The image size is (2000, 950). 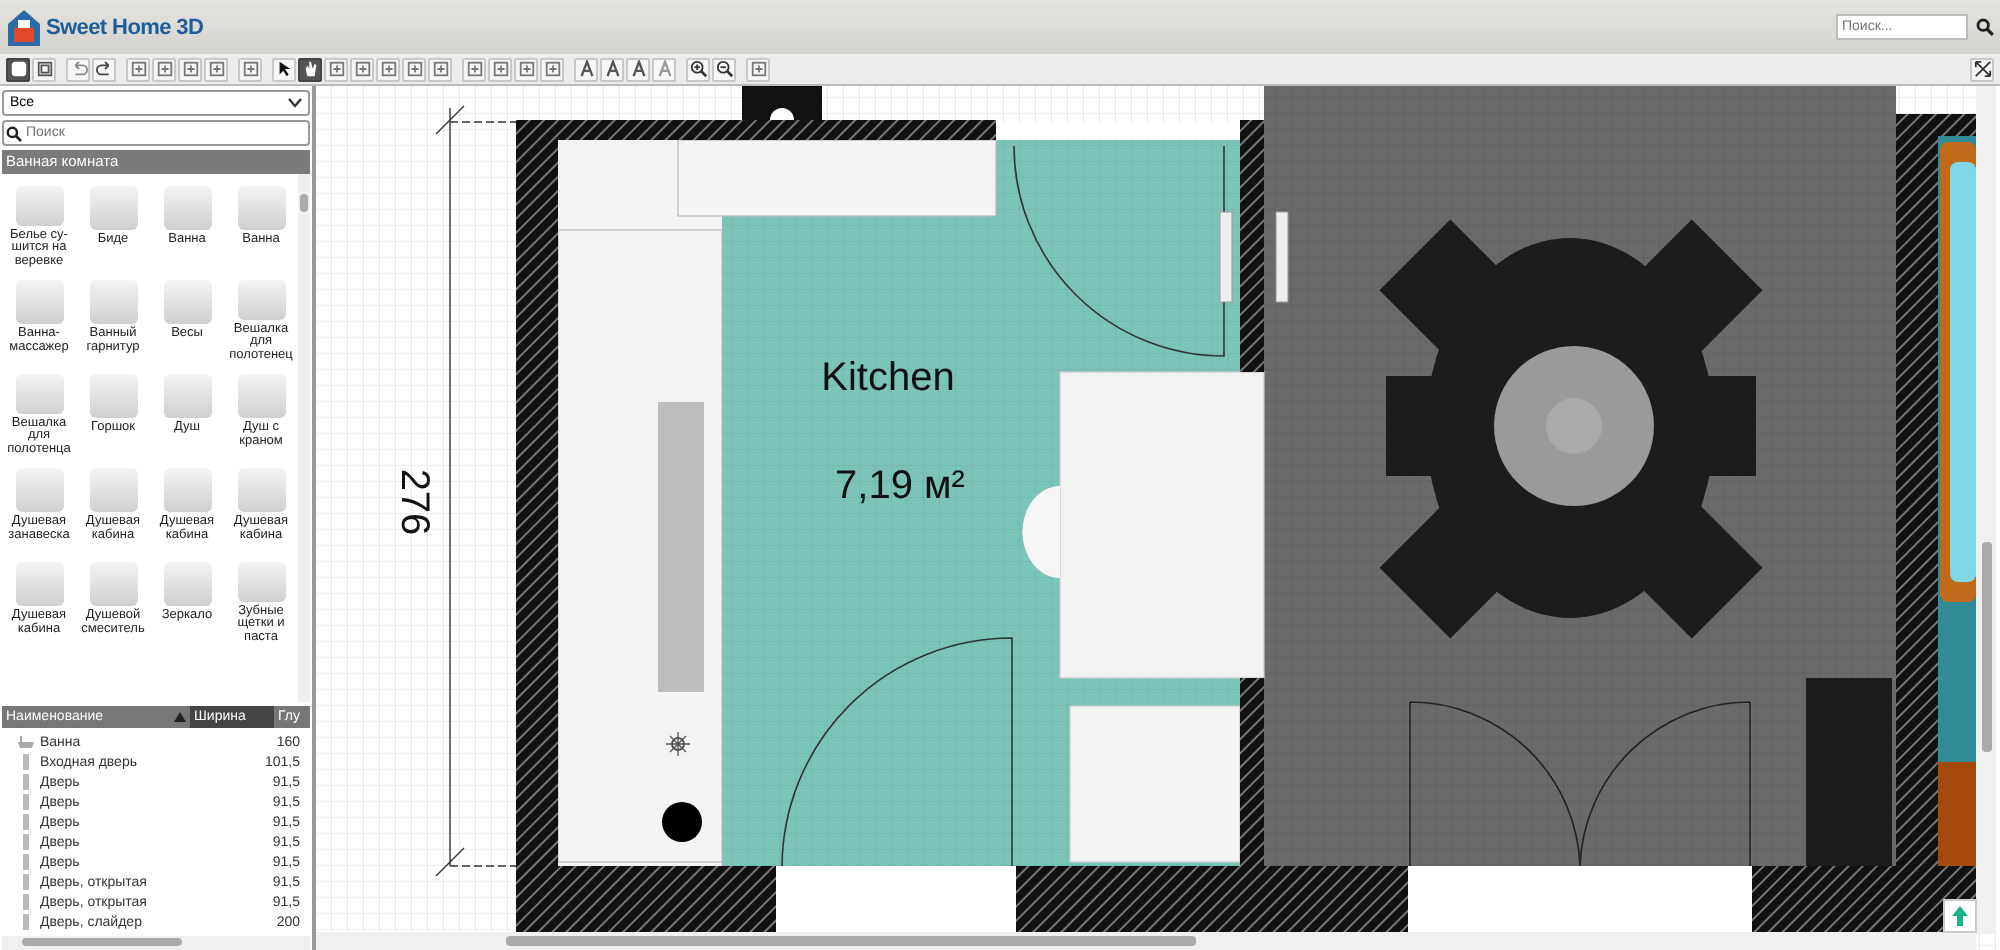 I want to click on dimension-label: 276, so click(x=414, y=502).